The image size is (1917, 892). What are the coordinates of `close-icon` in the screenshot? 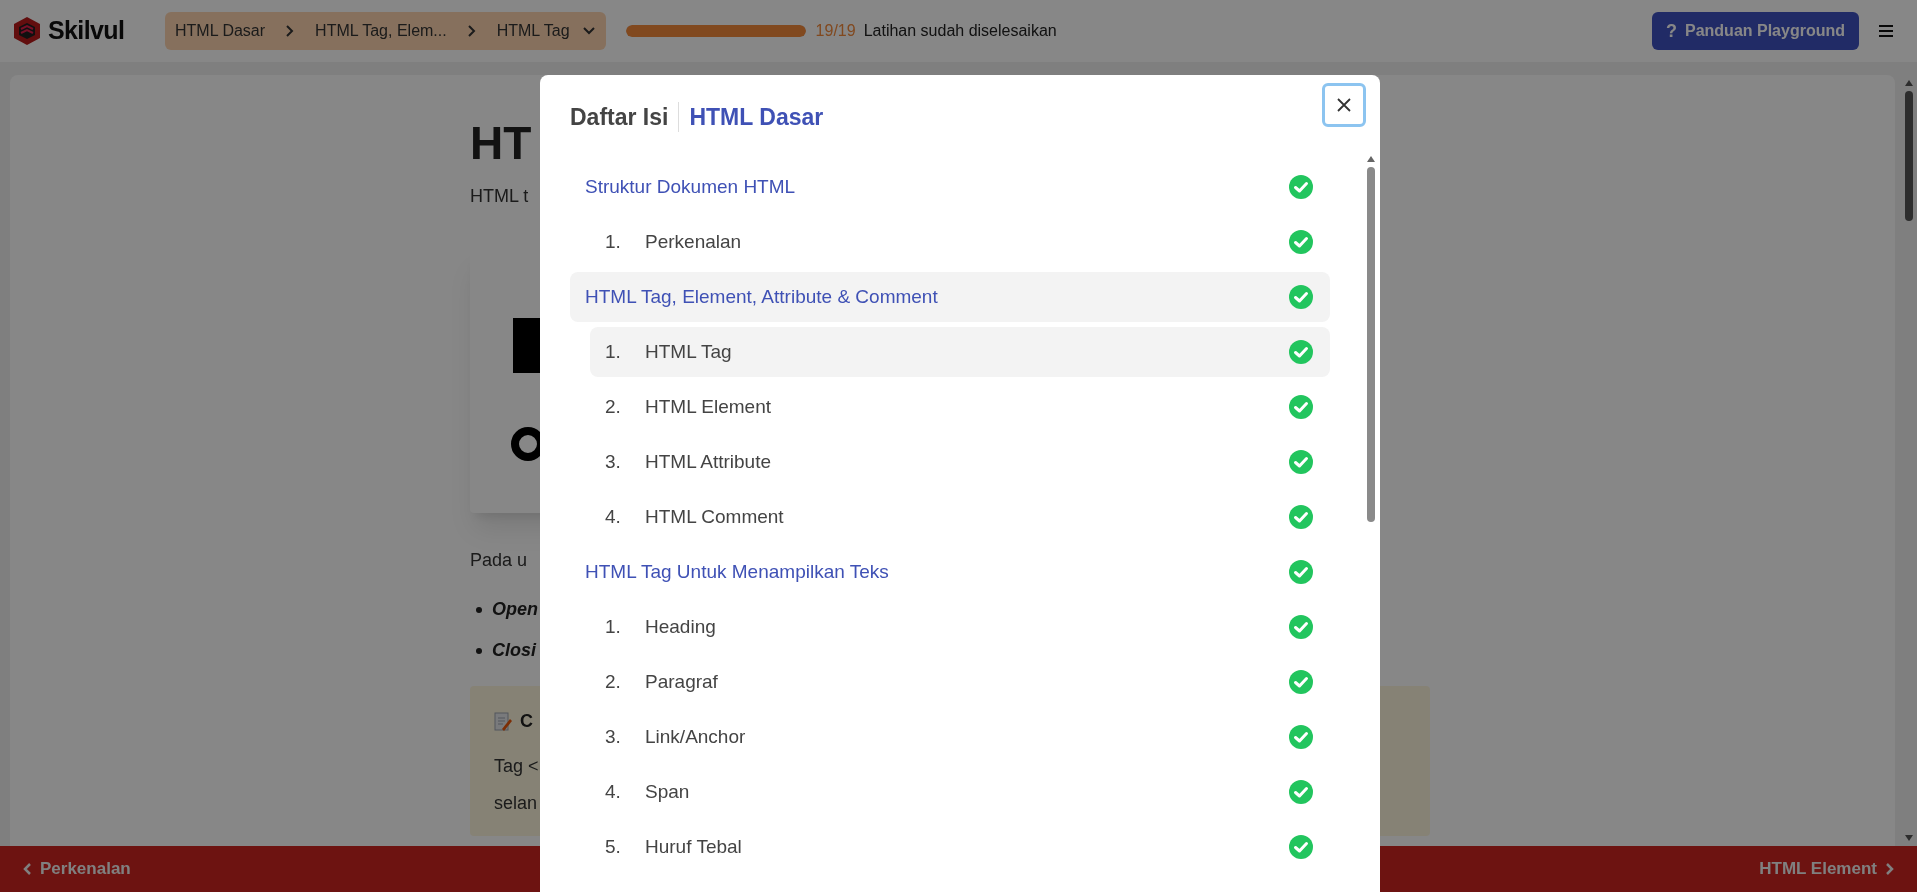 It's located at (1344, 105).